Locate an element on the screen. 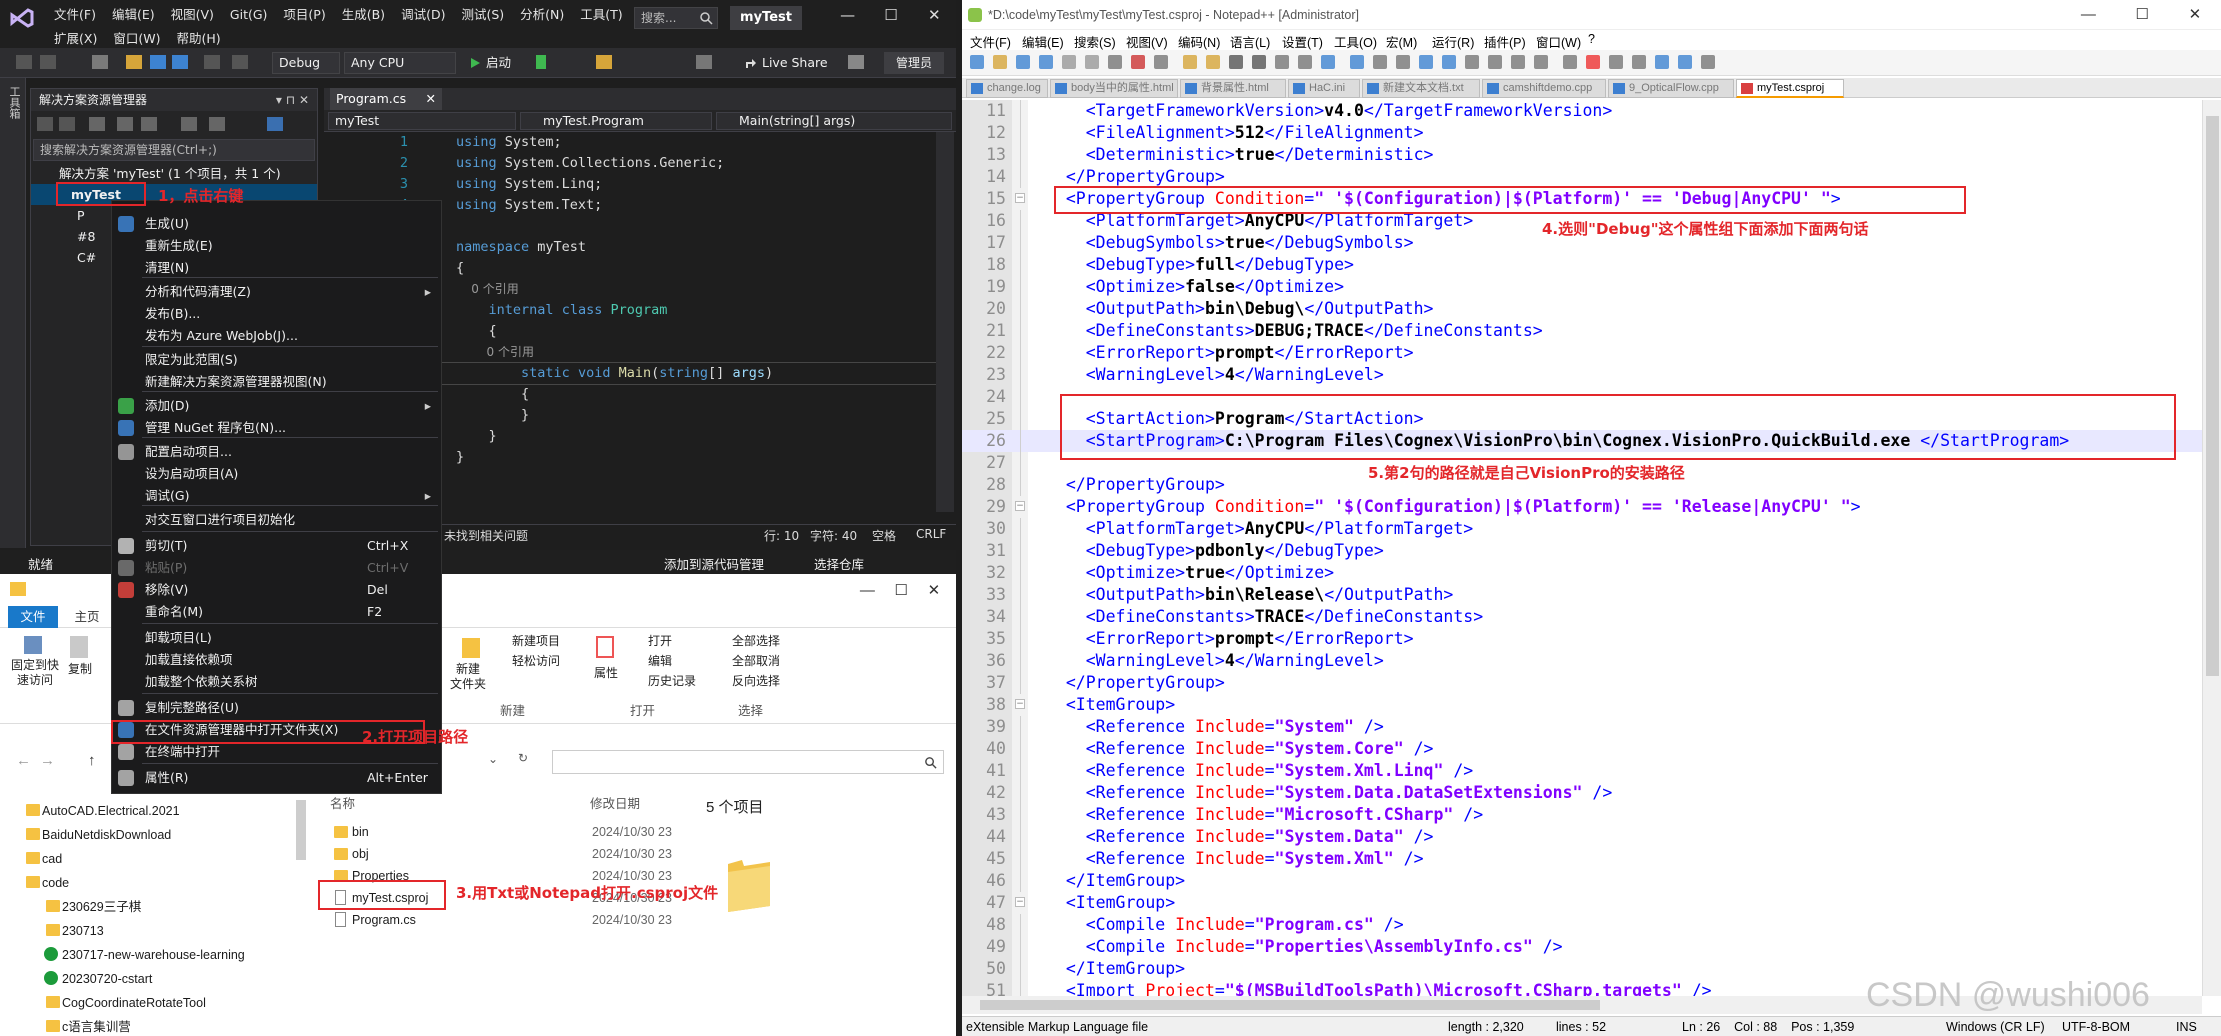 The height and width of the screenshot is (1036, 2221). notepad-menu-item: 宏(M) is located at coordinates (1401, 41).